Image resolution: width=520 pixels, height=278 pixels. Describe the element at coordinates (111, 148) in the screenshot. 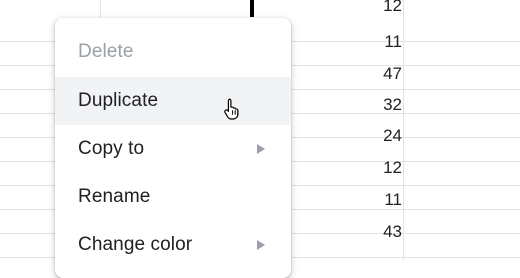

I see `menu-item-label: Copy to` at that location.